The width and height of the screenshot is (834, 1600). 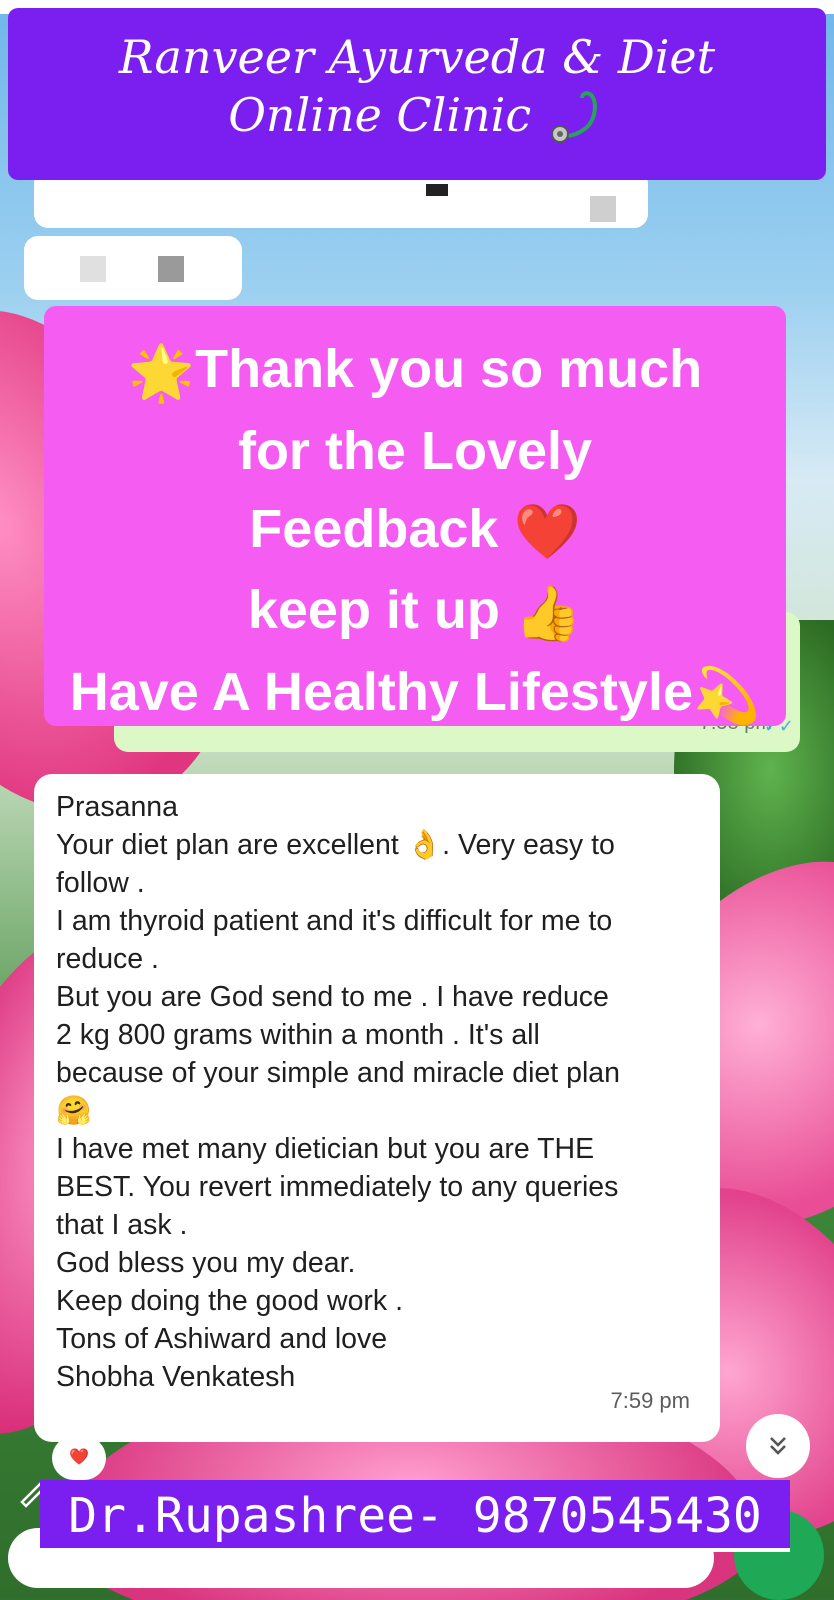 I want to click on scroll-to-bottom-button, so click(x=778, y=1446).